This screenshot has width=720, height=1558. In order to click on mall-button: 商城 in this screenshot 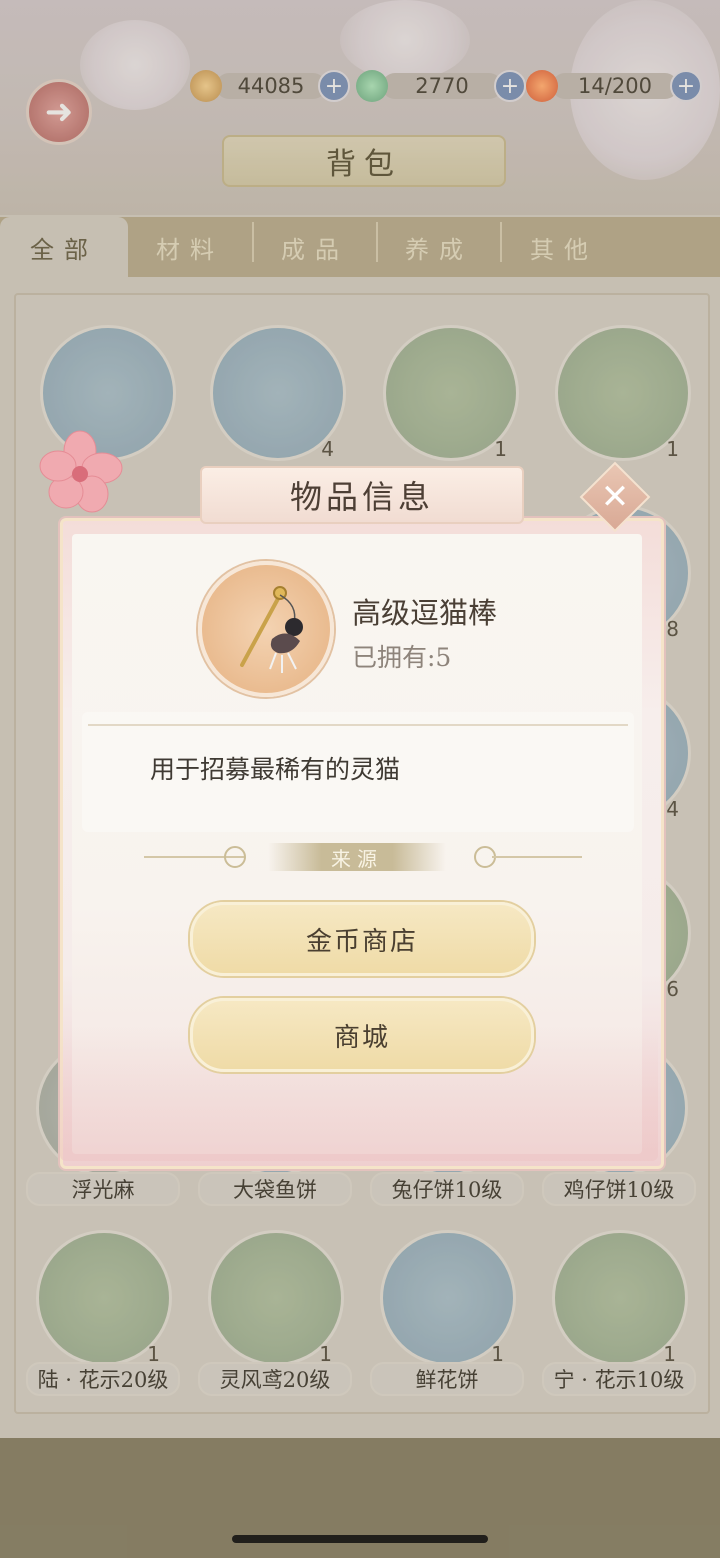, I will do `click(362, 1035)`.